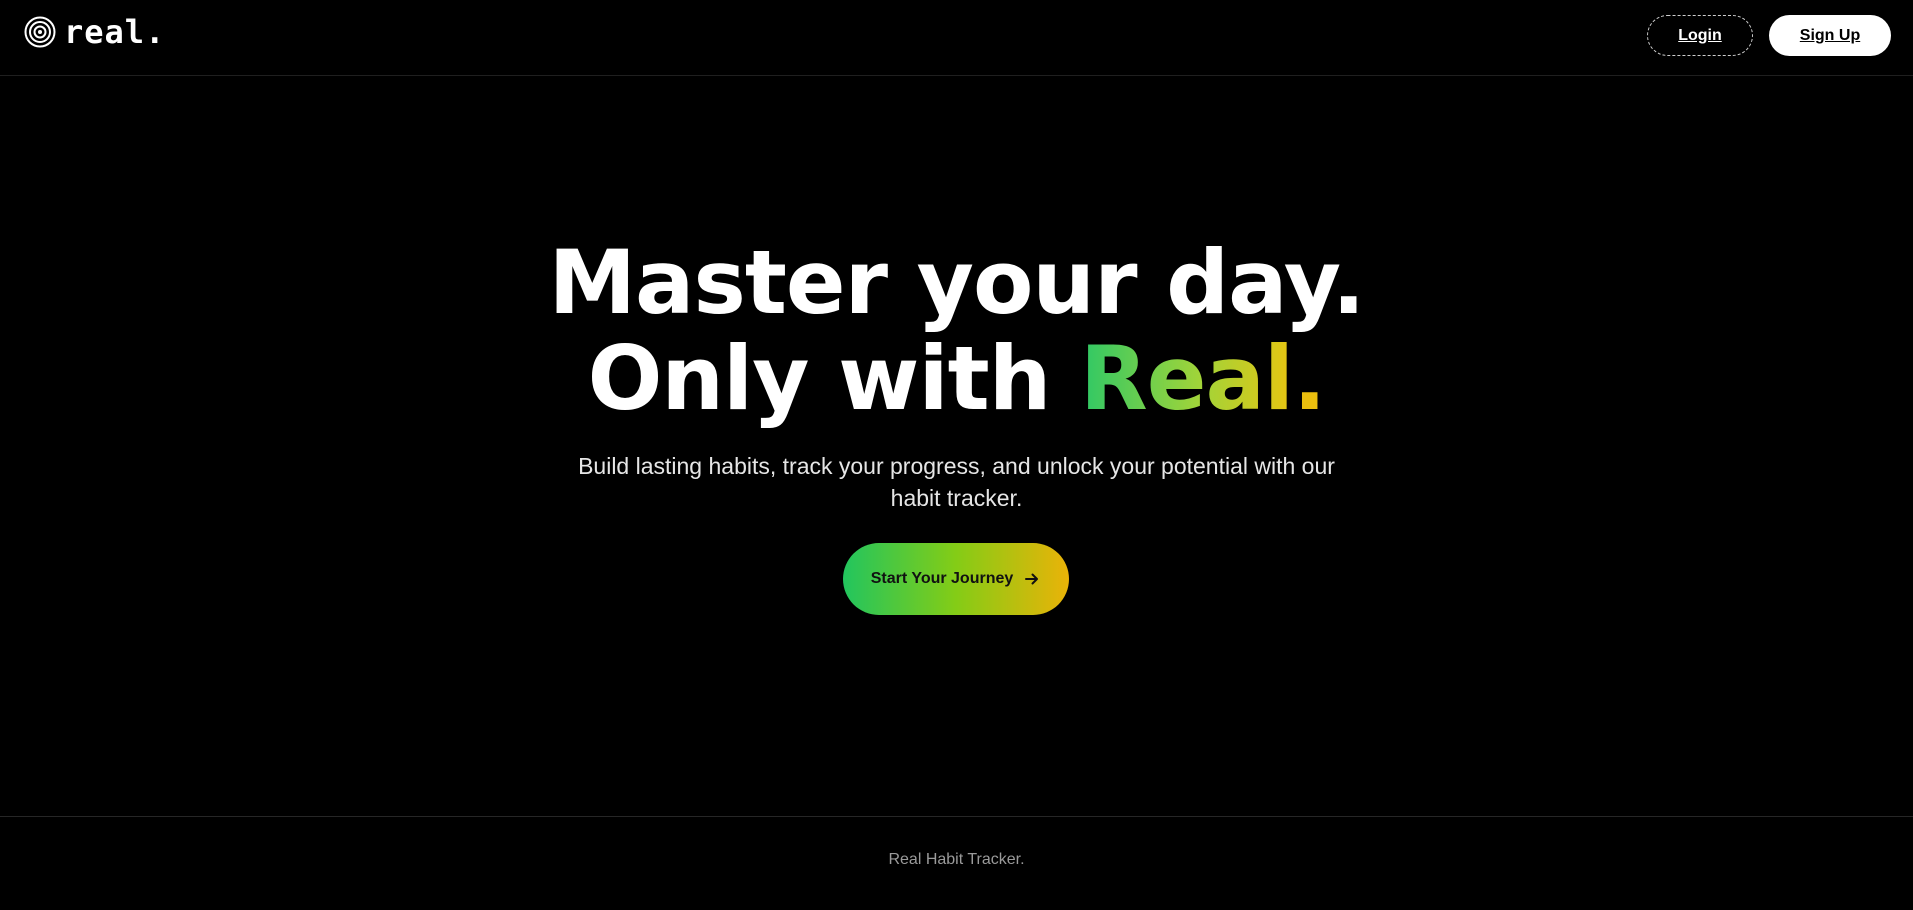 The image size is (1913, 910). I want to click on headline-line-1: Master your day., so click(956, 282).